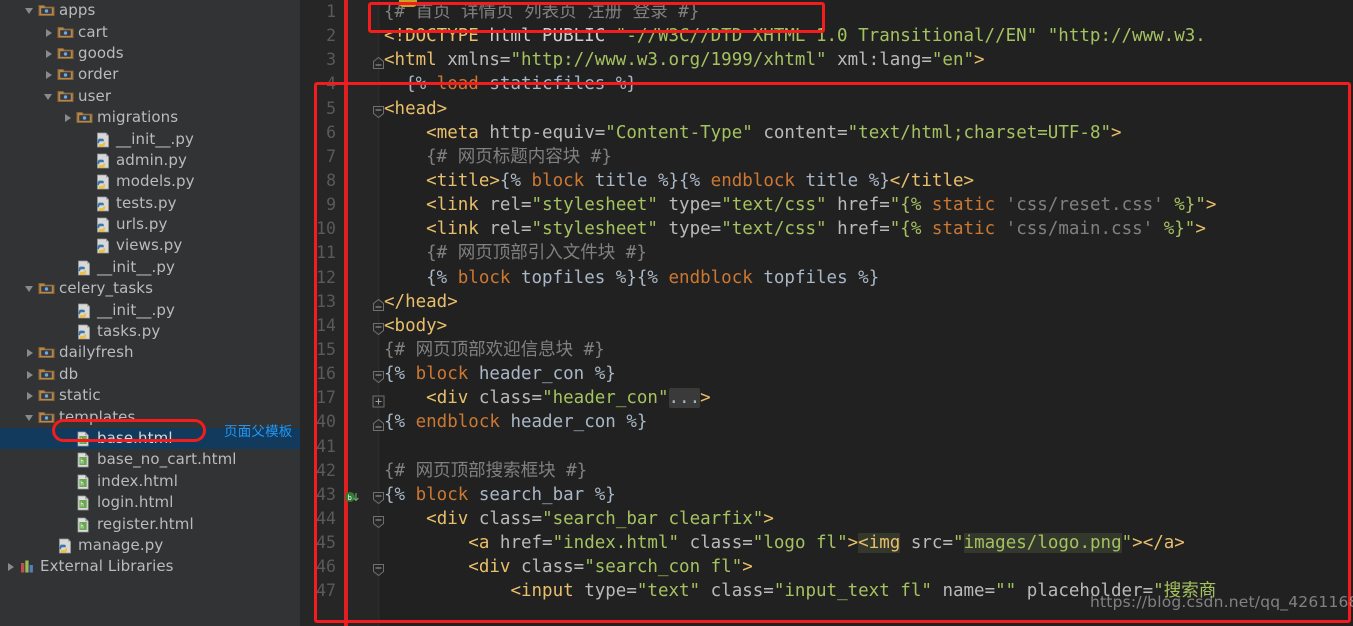  I want to click on parent-template-annotation: 页面父模板, so click(258, 432).